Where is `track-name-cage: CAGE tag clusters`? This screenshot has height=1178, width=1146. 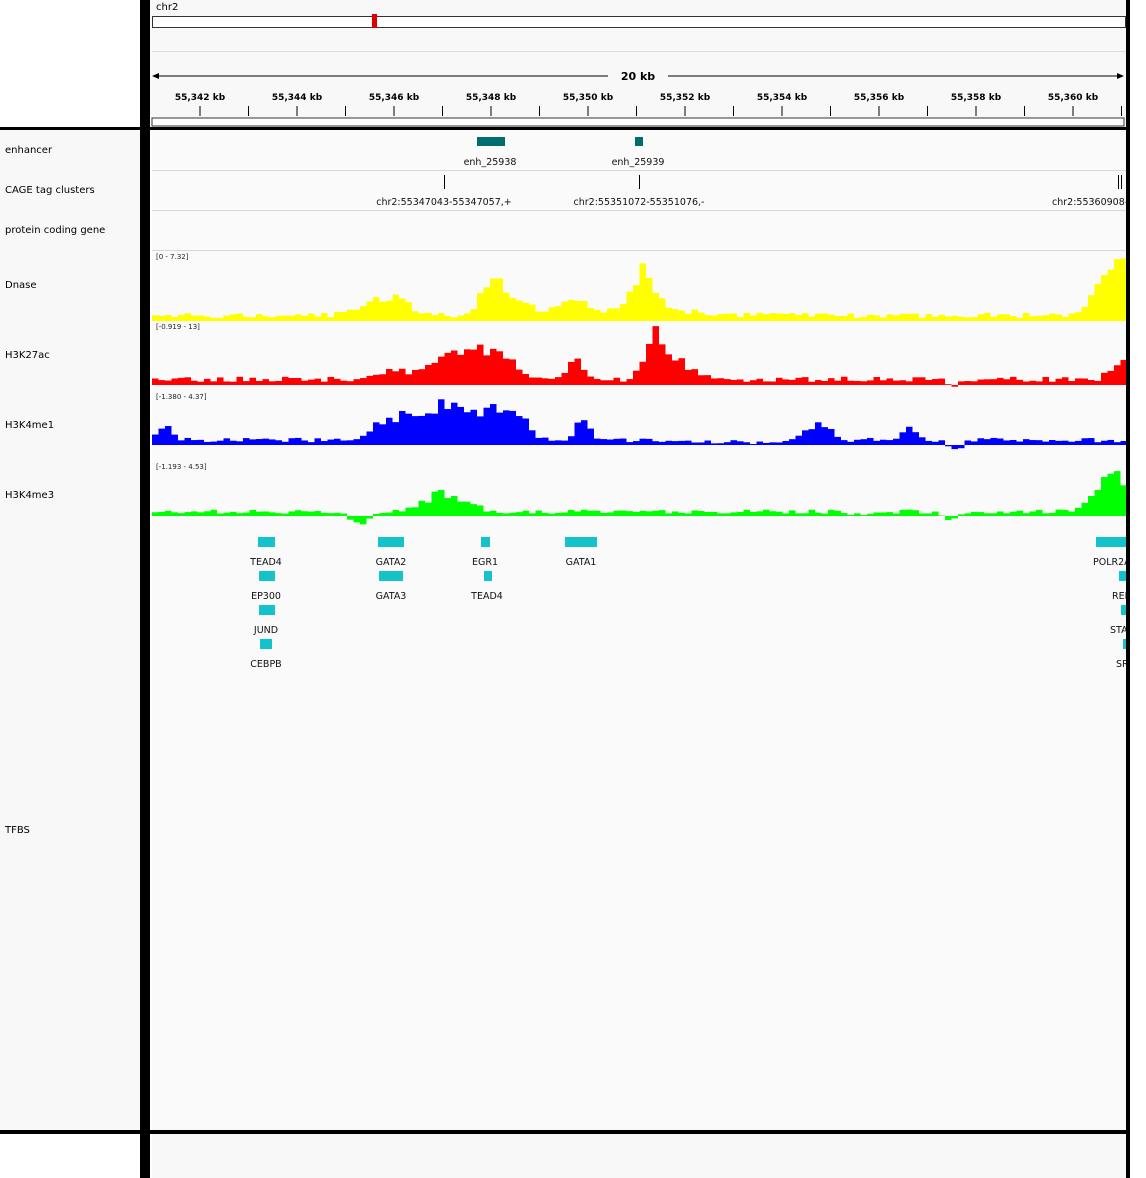 track-name-cage: CAGE tag clusters is located at coordinates (50, 190).